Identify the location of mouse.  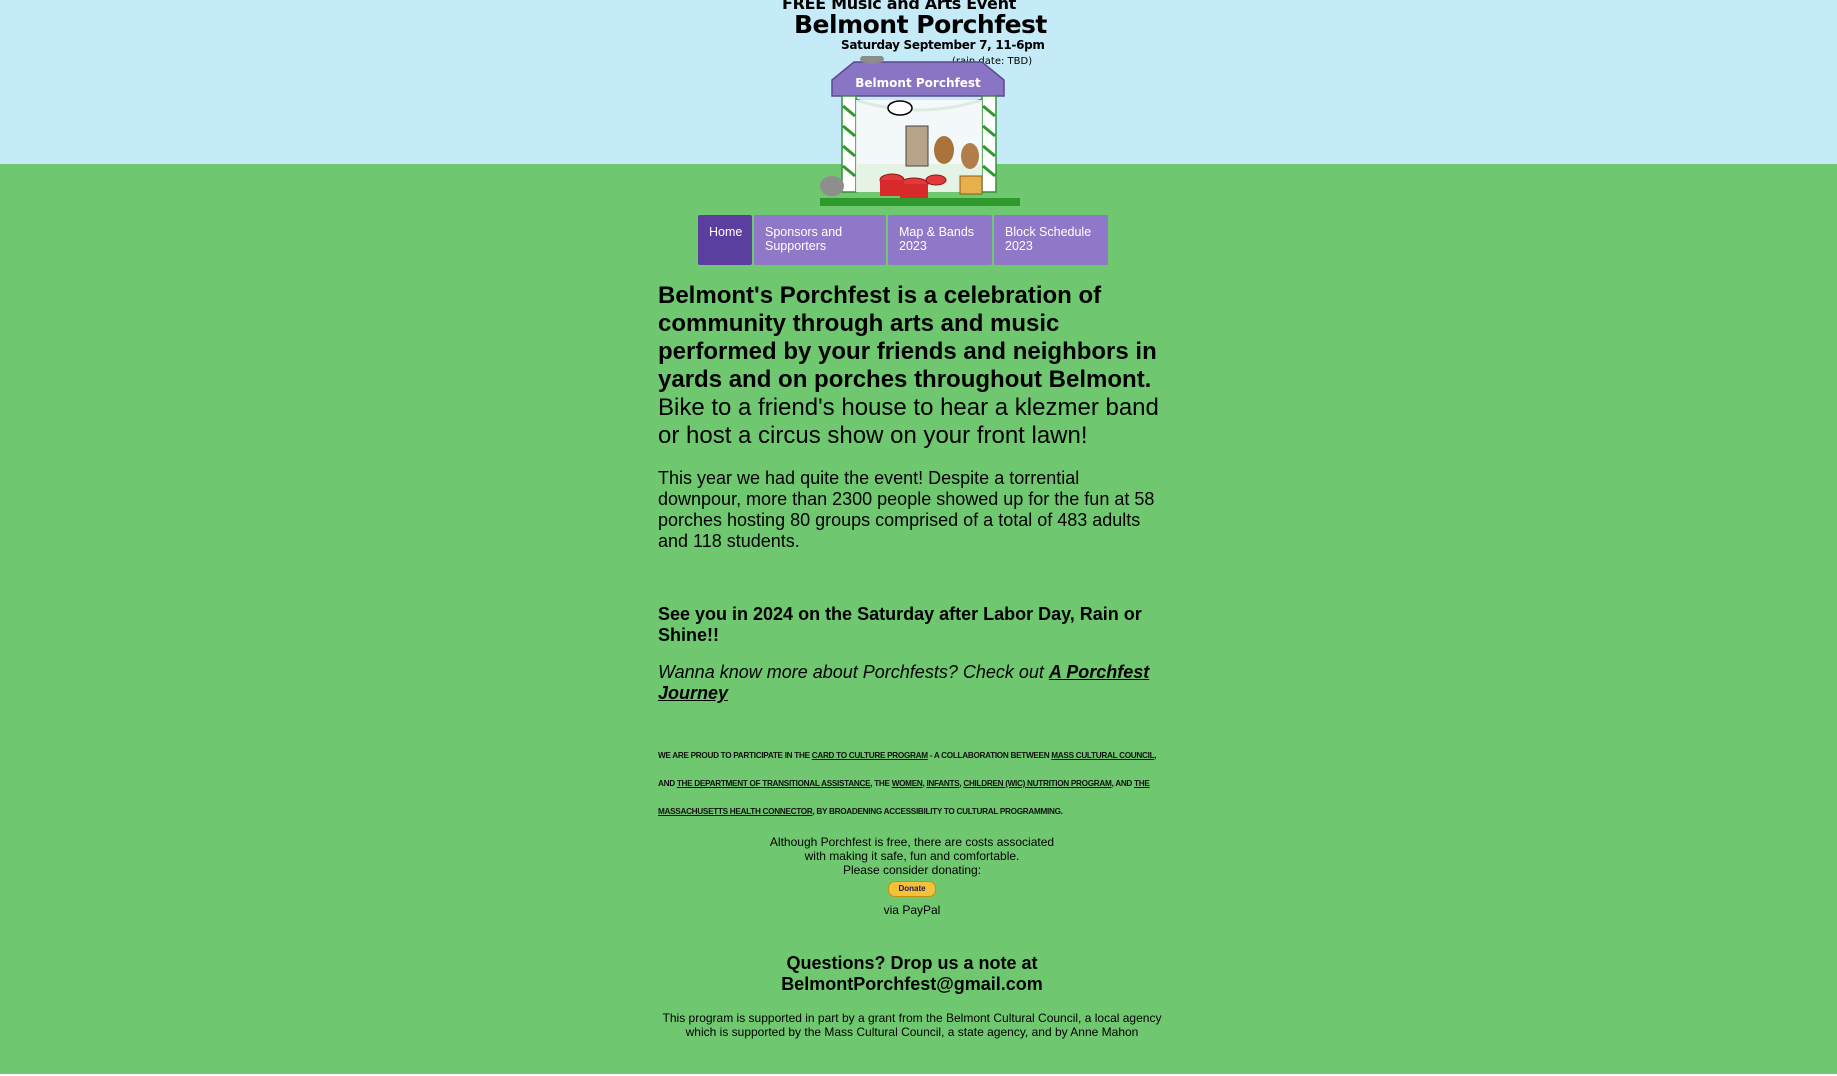
(832, 186).